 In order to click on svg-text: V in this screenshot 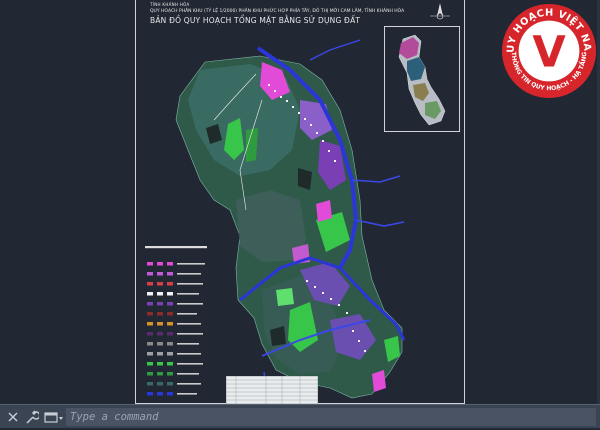, I will do `click(549, 53)`.